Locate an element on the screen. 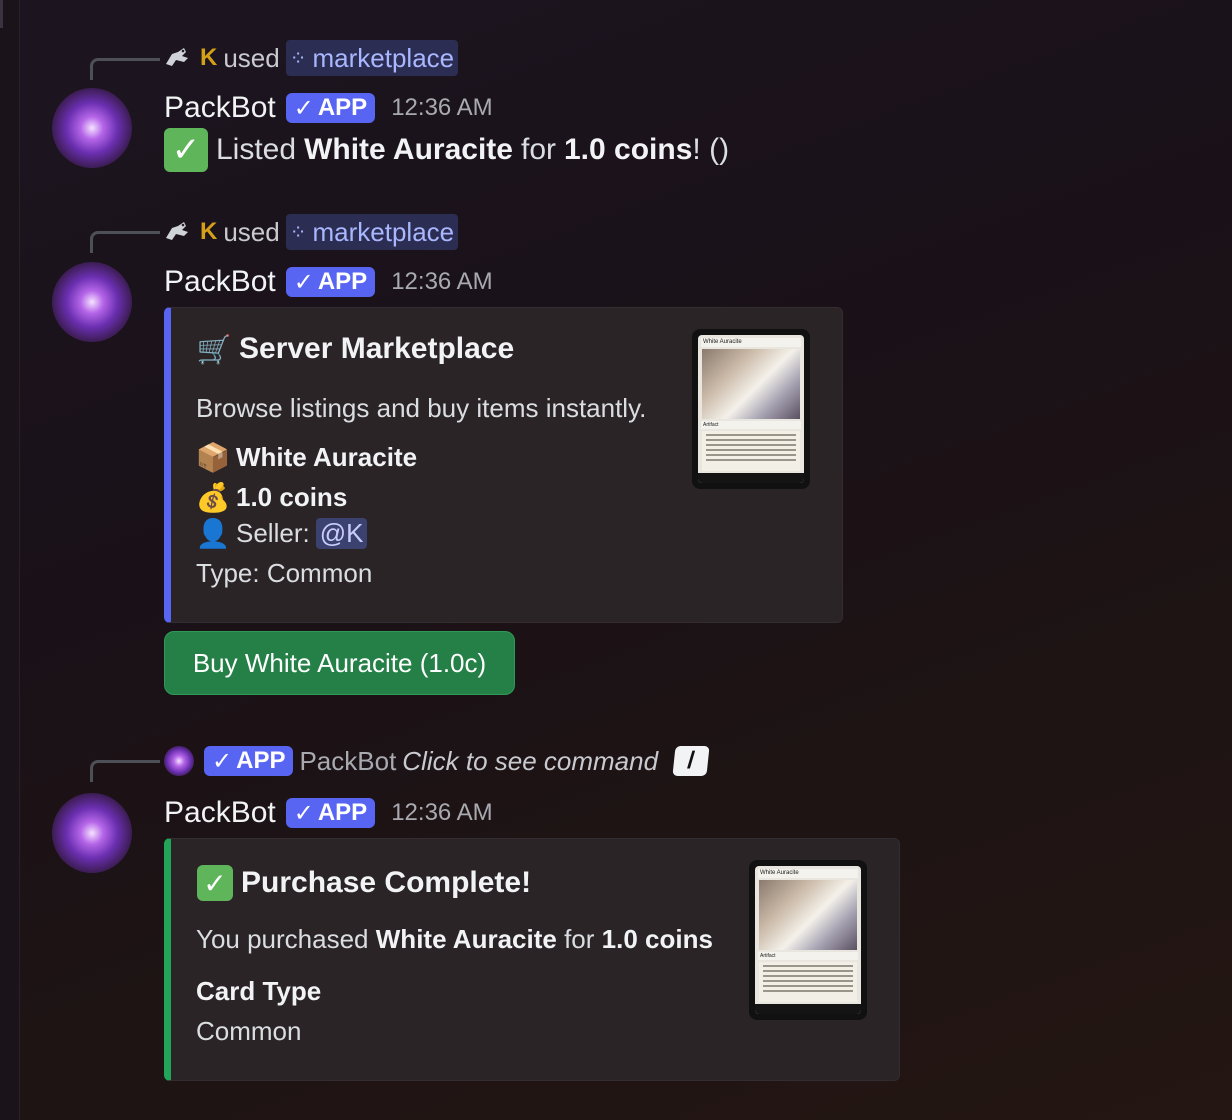 The height and width of the screenshot is (1120, 1232). type-line: Type: Common is located at coordinates (284, 573).